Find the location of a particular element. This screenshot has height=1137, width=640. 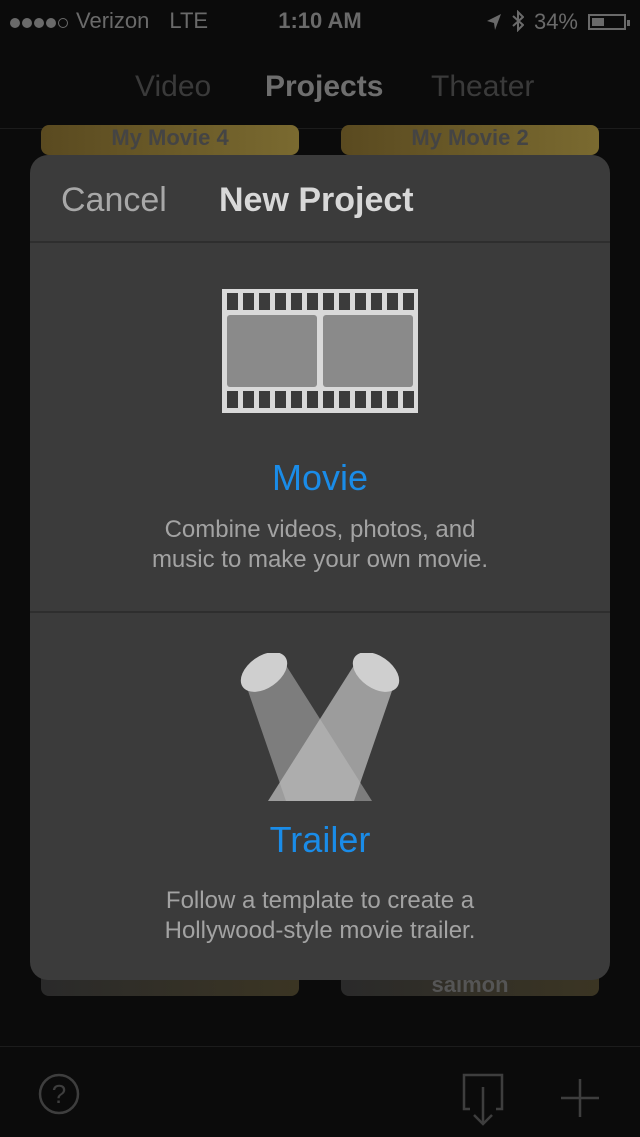

bottom-toolbar: ? is located at coordinates (320, 1091).